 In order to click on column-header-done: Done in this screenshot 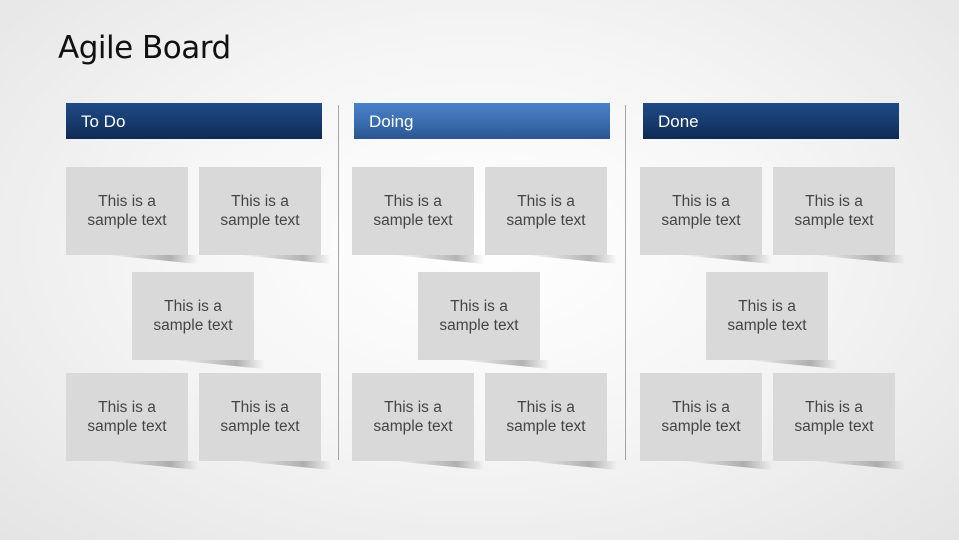, I will do `click(771, 121)`.